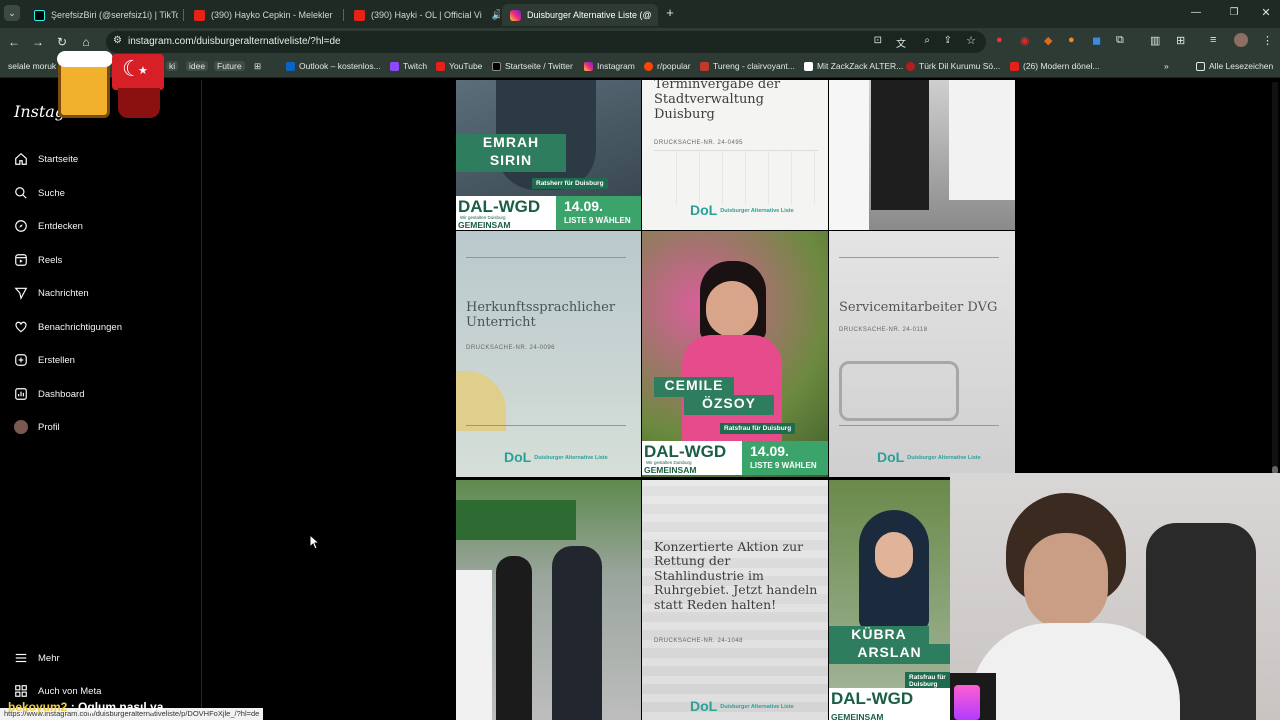 The width and height of the screenshot is (1280, 720). I want to click on tab-tiktok: ŞerefsizBiri (@serefsiz1i) | TikTok ✕, so click(102, 15).